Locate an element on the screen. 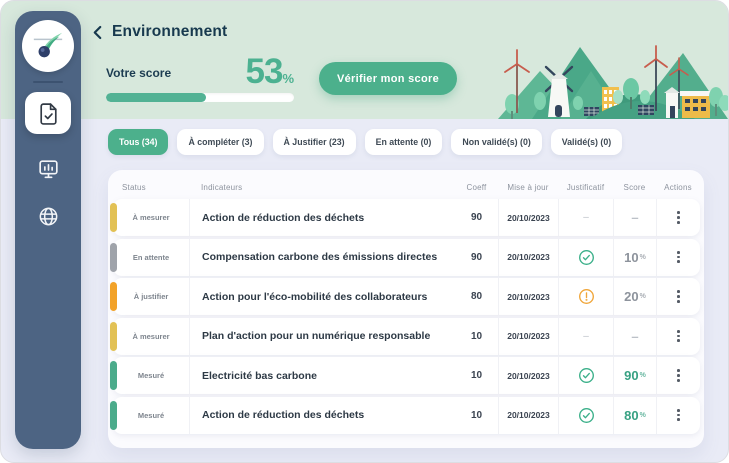 This screenshot has height=463, width=729. monitor-chart-icon is located at coordinates (48, 169).